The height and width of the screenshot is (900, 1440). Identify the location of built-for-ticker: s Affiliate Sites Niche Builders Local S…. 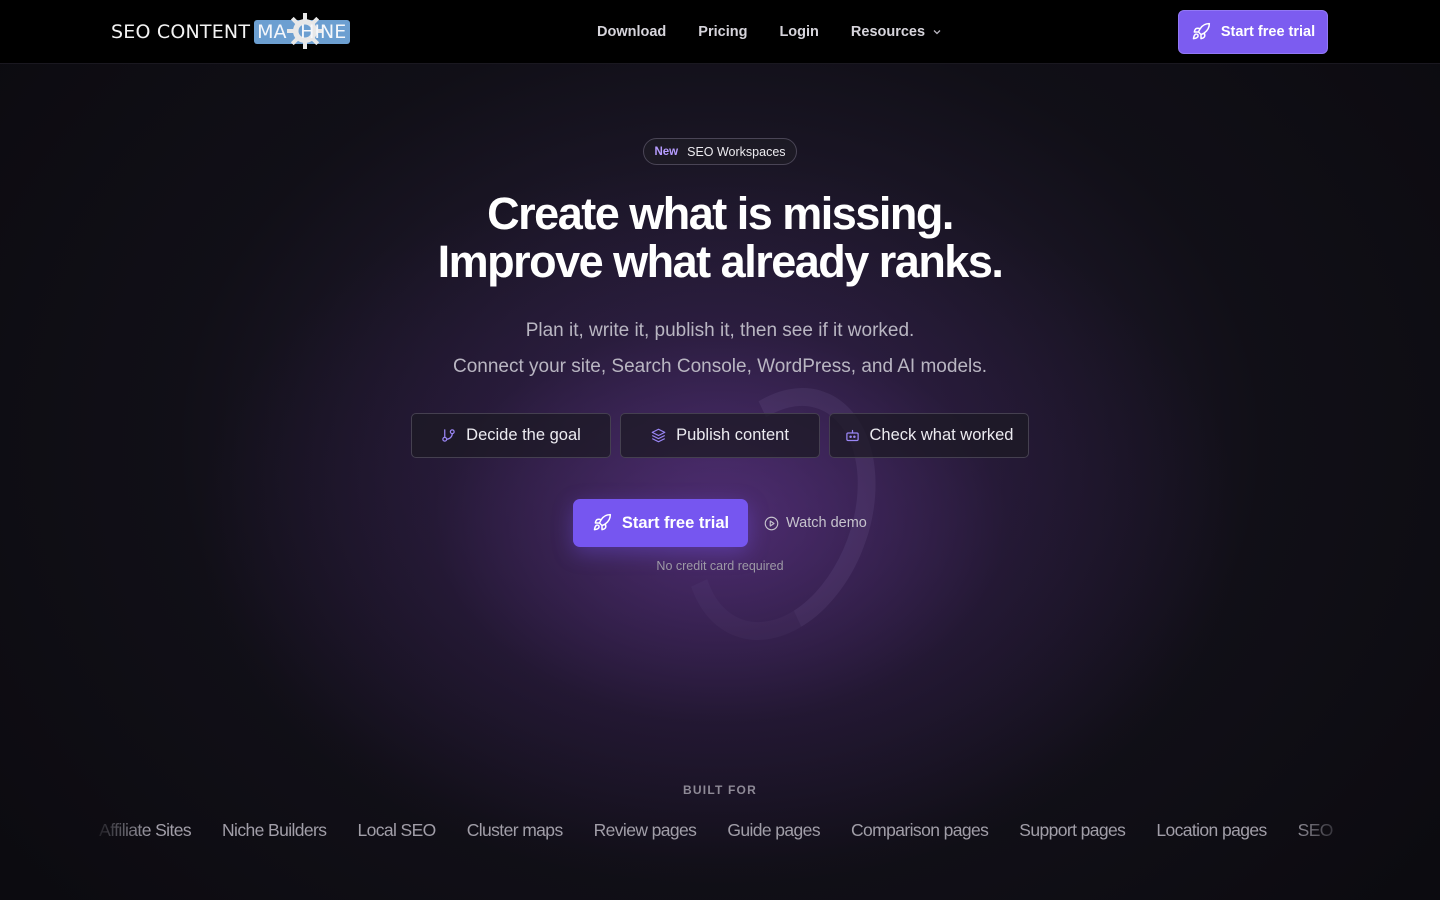
(720, 835).